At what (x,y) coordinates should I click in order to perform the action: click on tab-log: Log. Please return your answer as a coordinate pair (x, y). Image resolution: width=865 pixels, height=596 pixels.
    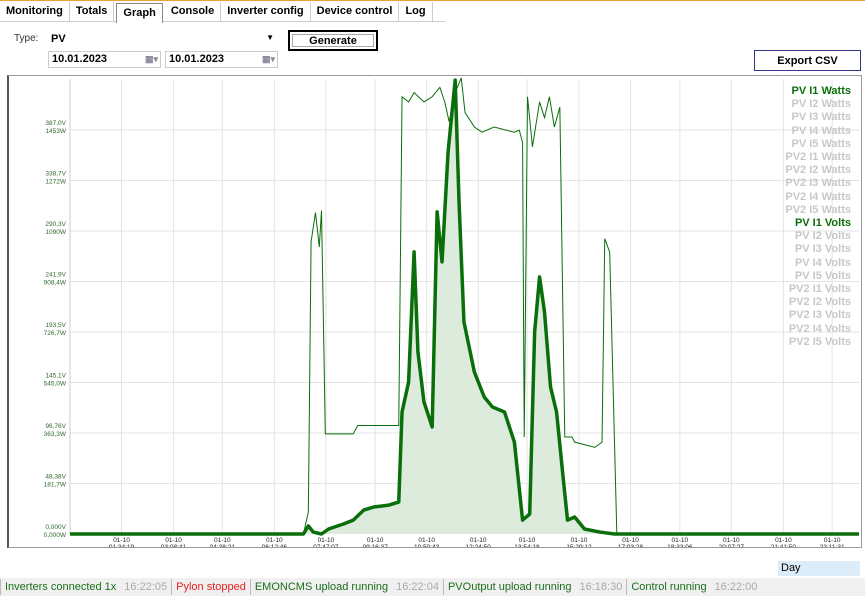
    Looking at the image, I should click on (416, 12).